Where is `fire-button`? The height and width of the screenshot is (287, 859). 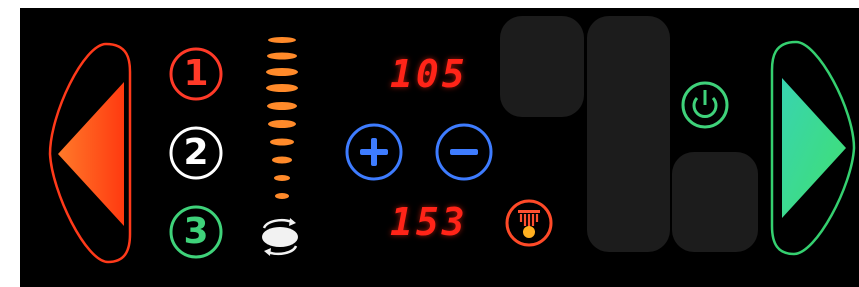
fire-button is located at coordinates (529, 223).